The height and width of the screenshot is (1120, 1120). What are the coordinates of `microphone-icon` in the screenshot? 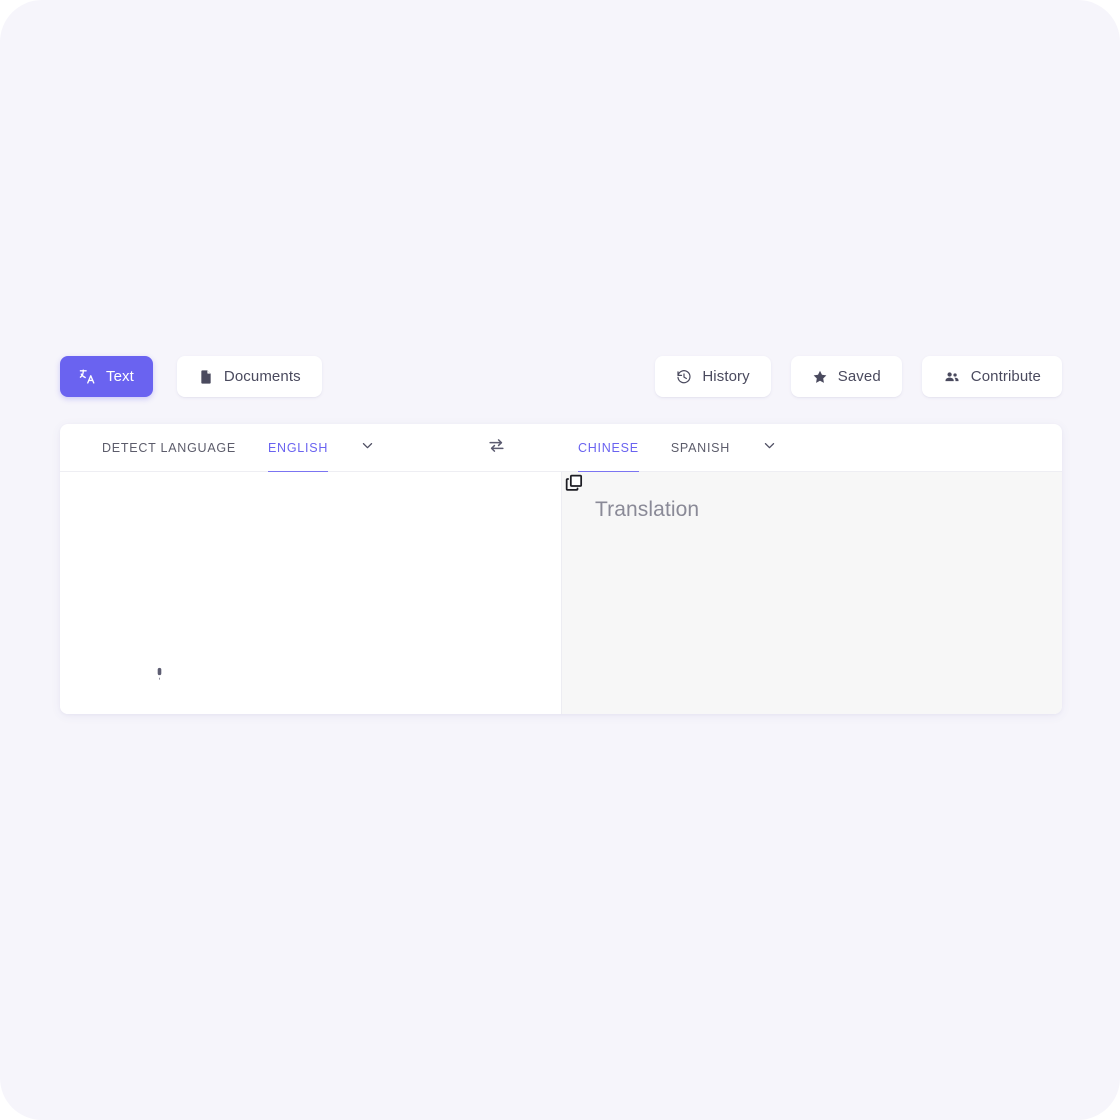 It's located at (159, 676).